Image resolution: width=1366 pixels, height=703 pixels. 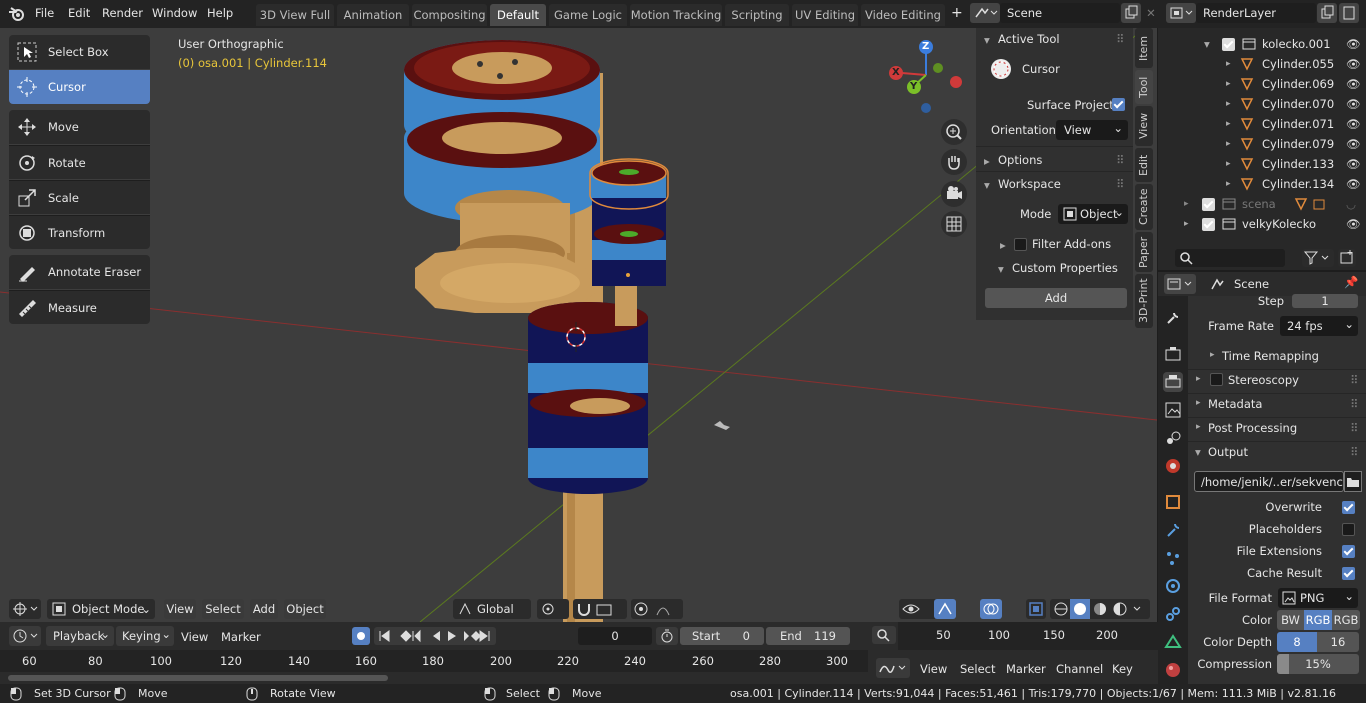 I want to click on menu-select: Select, so click(x=223, y=609).